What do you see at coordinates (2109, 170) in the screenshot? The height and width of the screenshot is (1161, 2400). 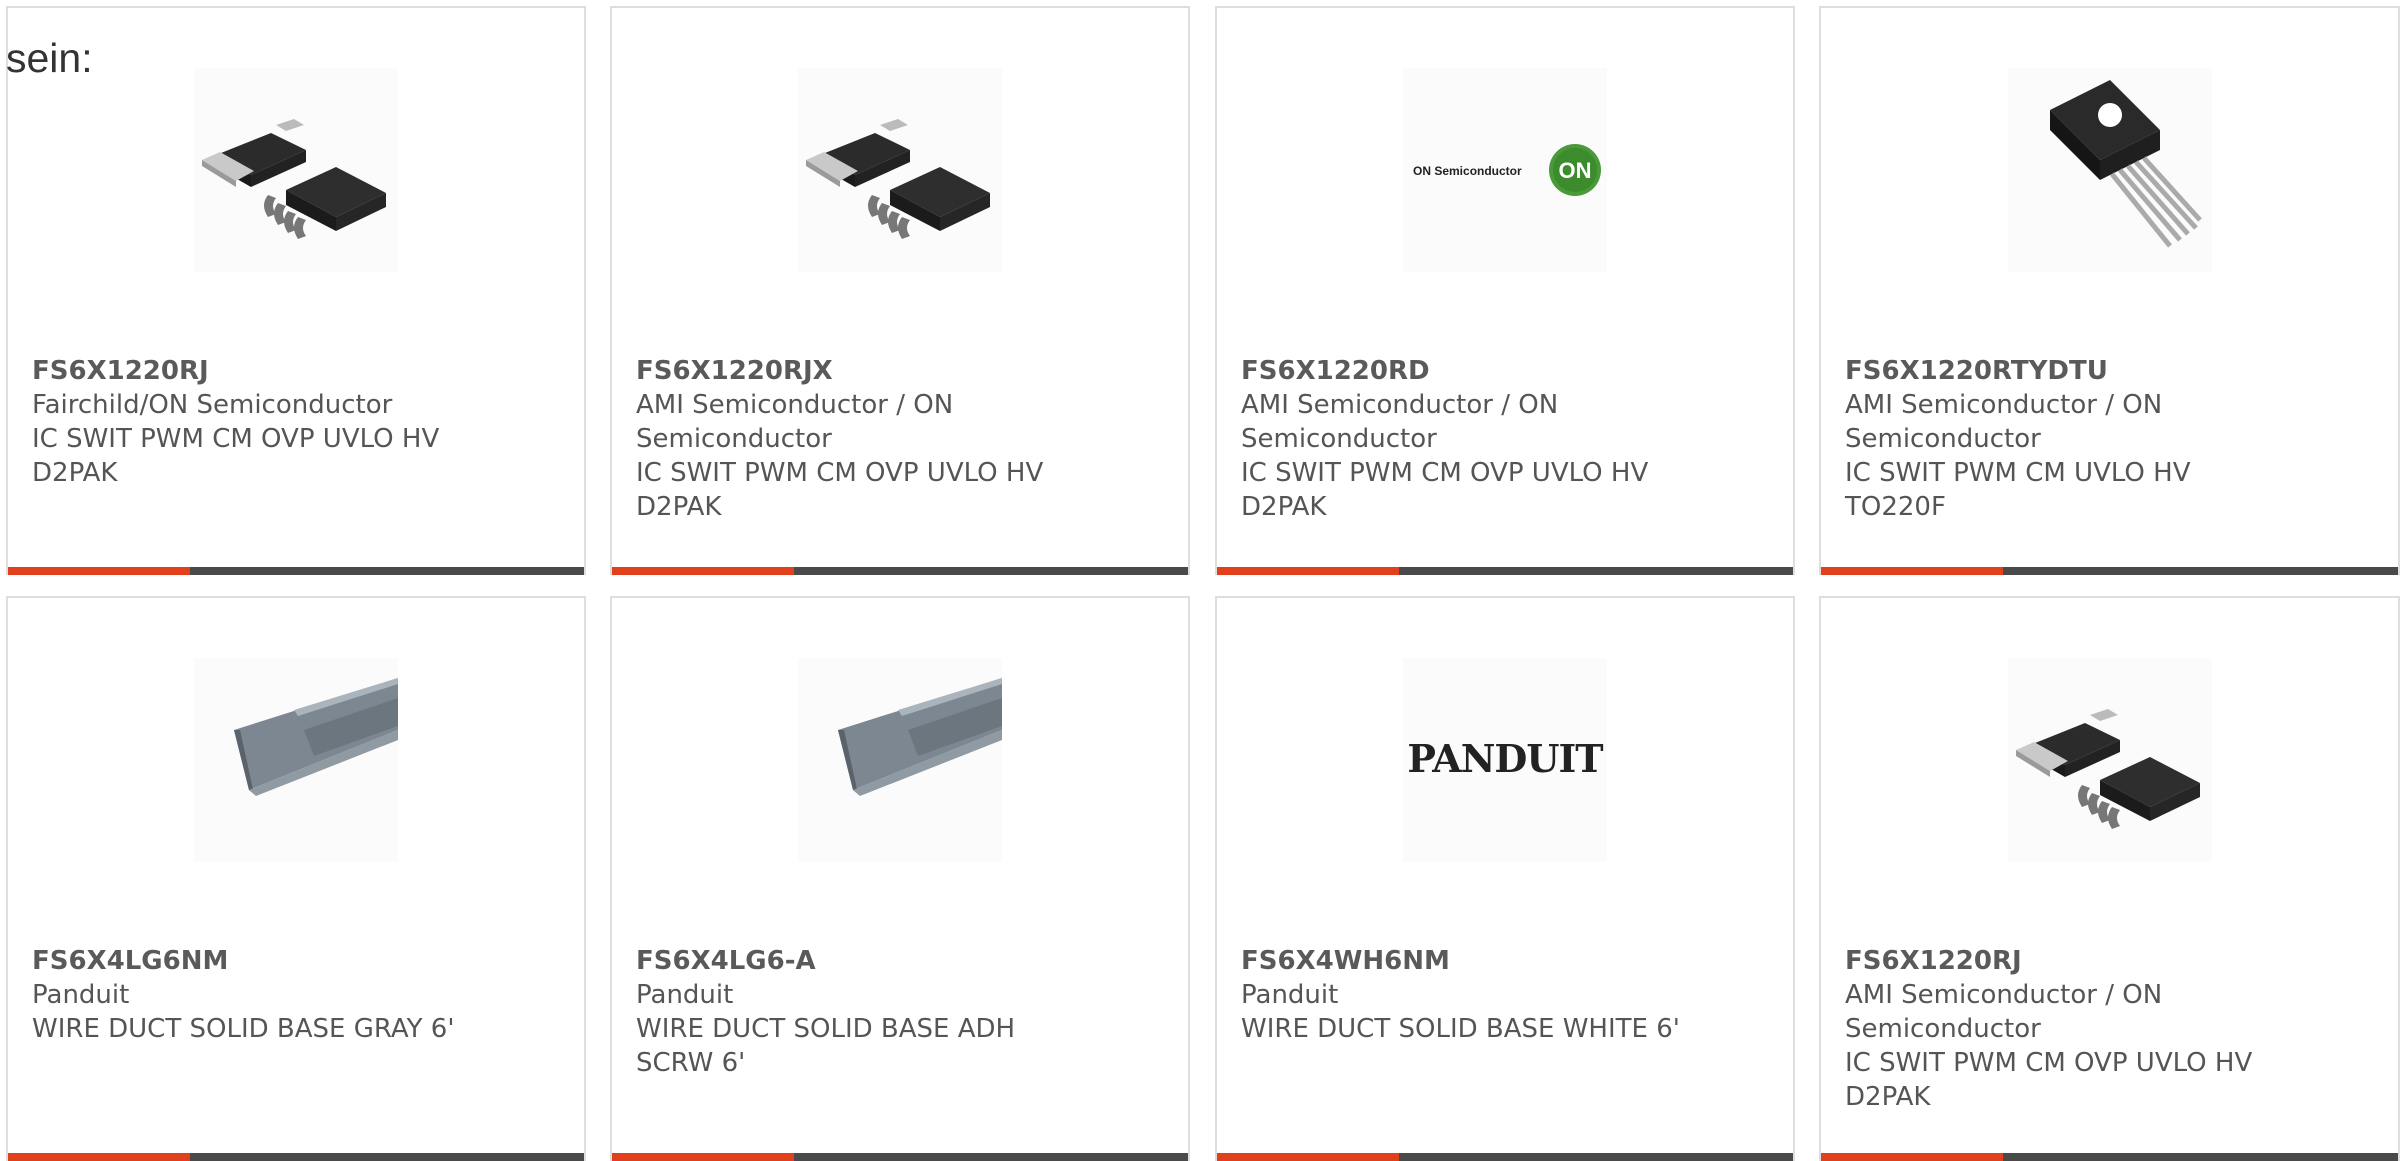 I see `to220-chip-image` at bounding box center [2109, 170].